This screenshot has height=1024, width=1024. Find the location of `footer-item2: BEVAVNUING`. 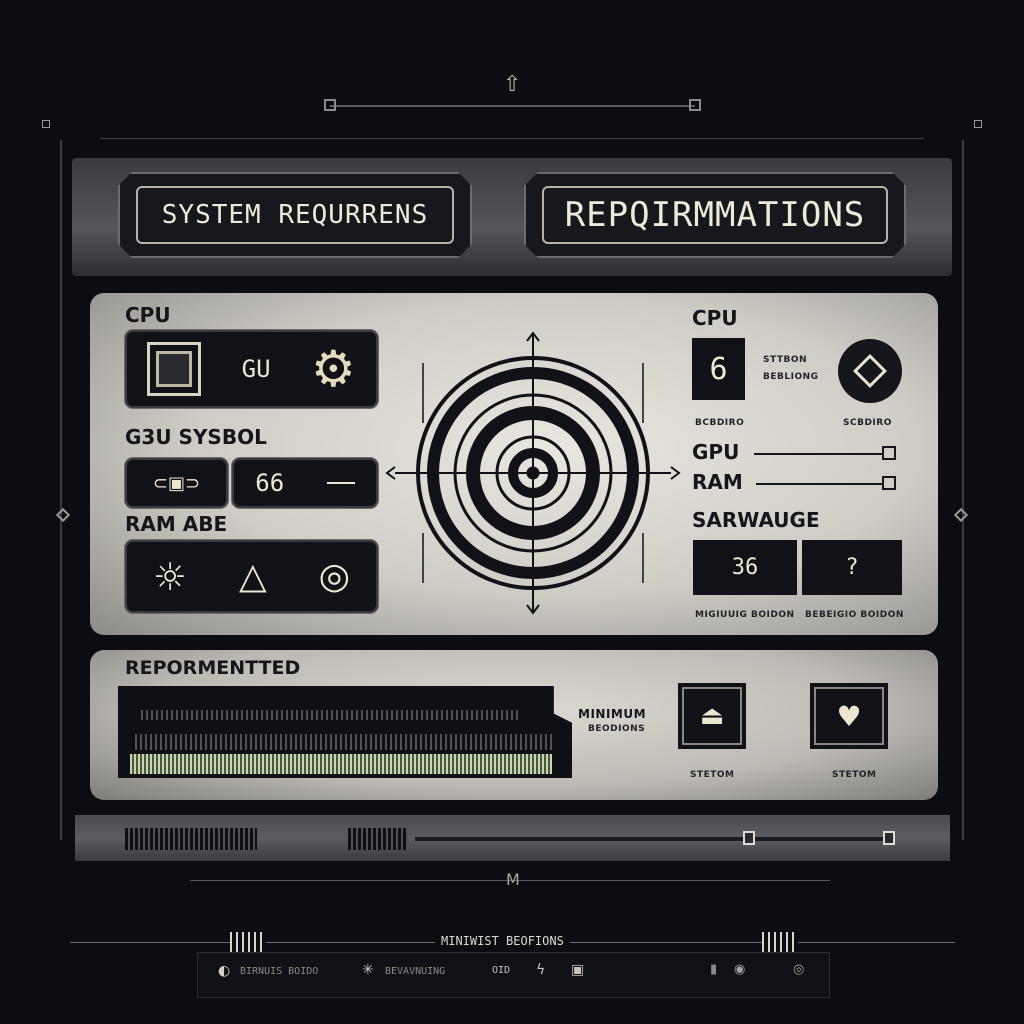

footer-item2: BEVAVNUING is located at coordinates (415, 971).